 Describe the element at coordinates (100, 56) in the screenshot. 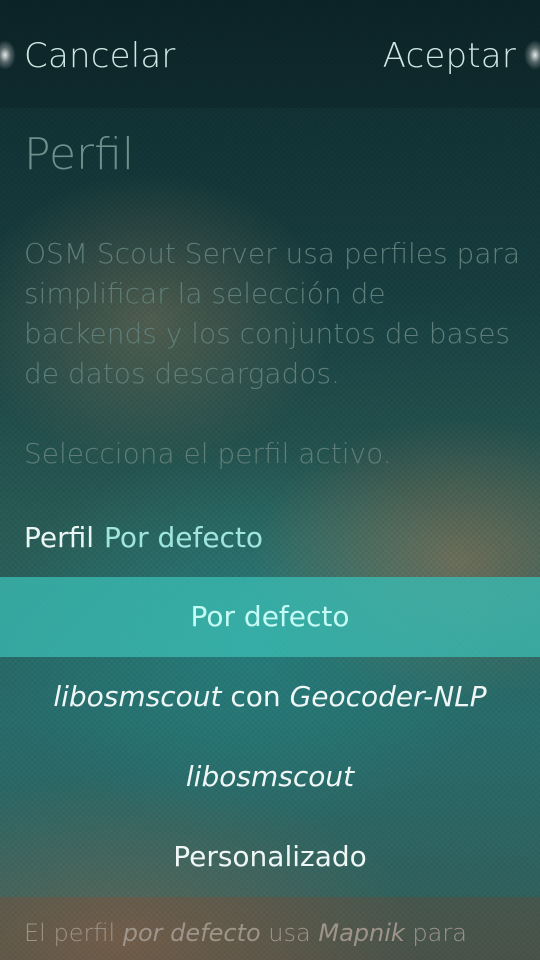

I see `cancel-button: Cancelar` at that location.